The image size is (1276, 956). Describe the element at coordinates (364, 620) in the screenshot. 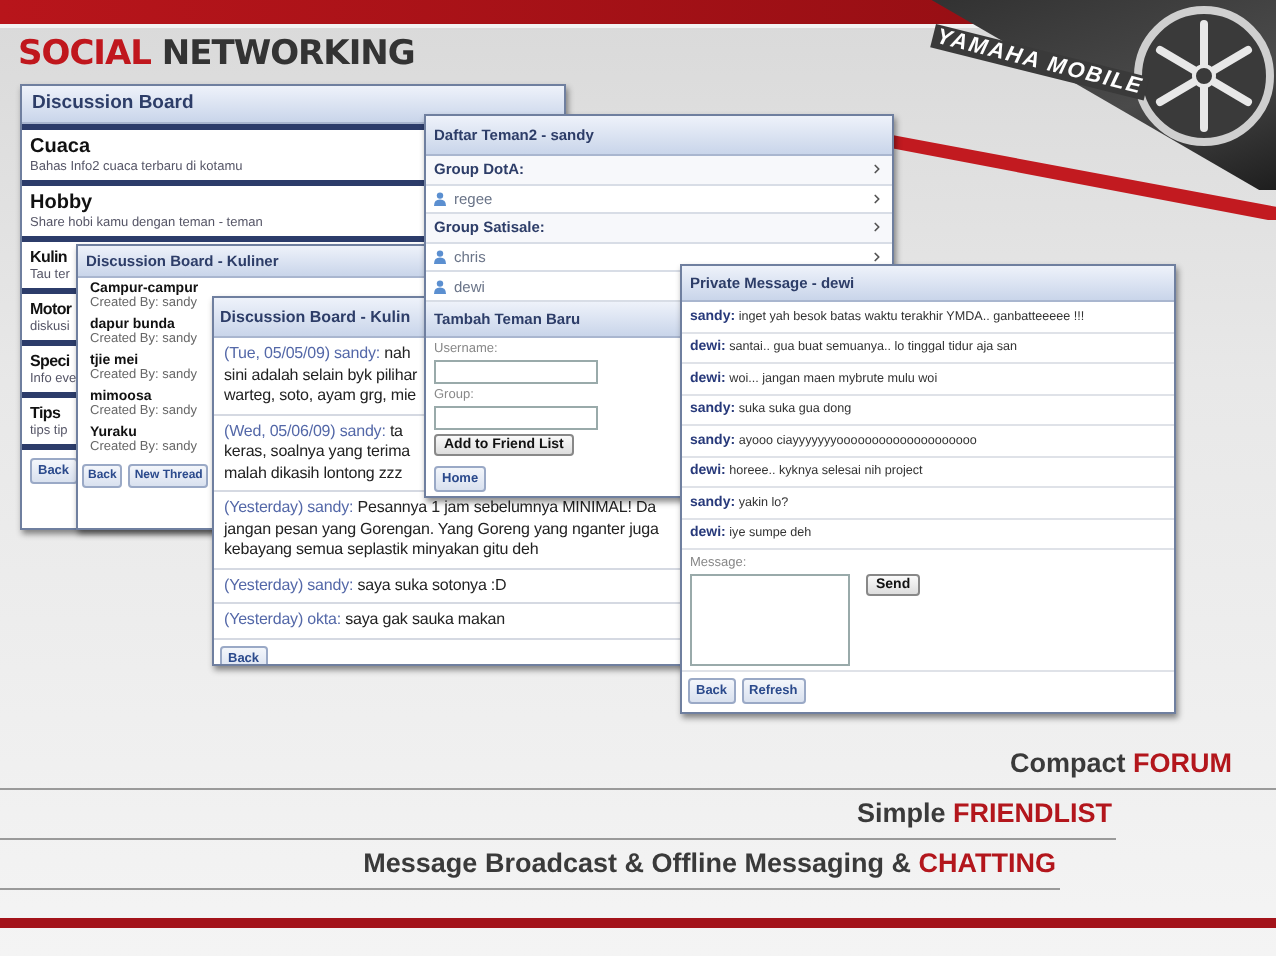

I see `board-message: (Yesterday) okta: saya gak sauka makan` at that location.